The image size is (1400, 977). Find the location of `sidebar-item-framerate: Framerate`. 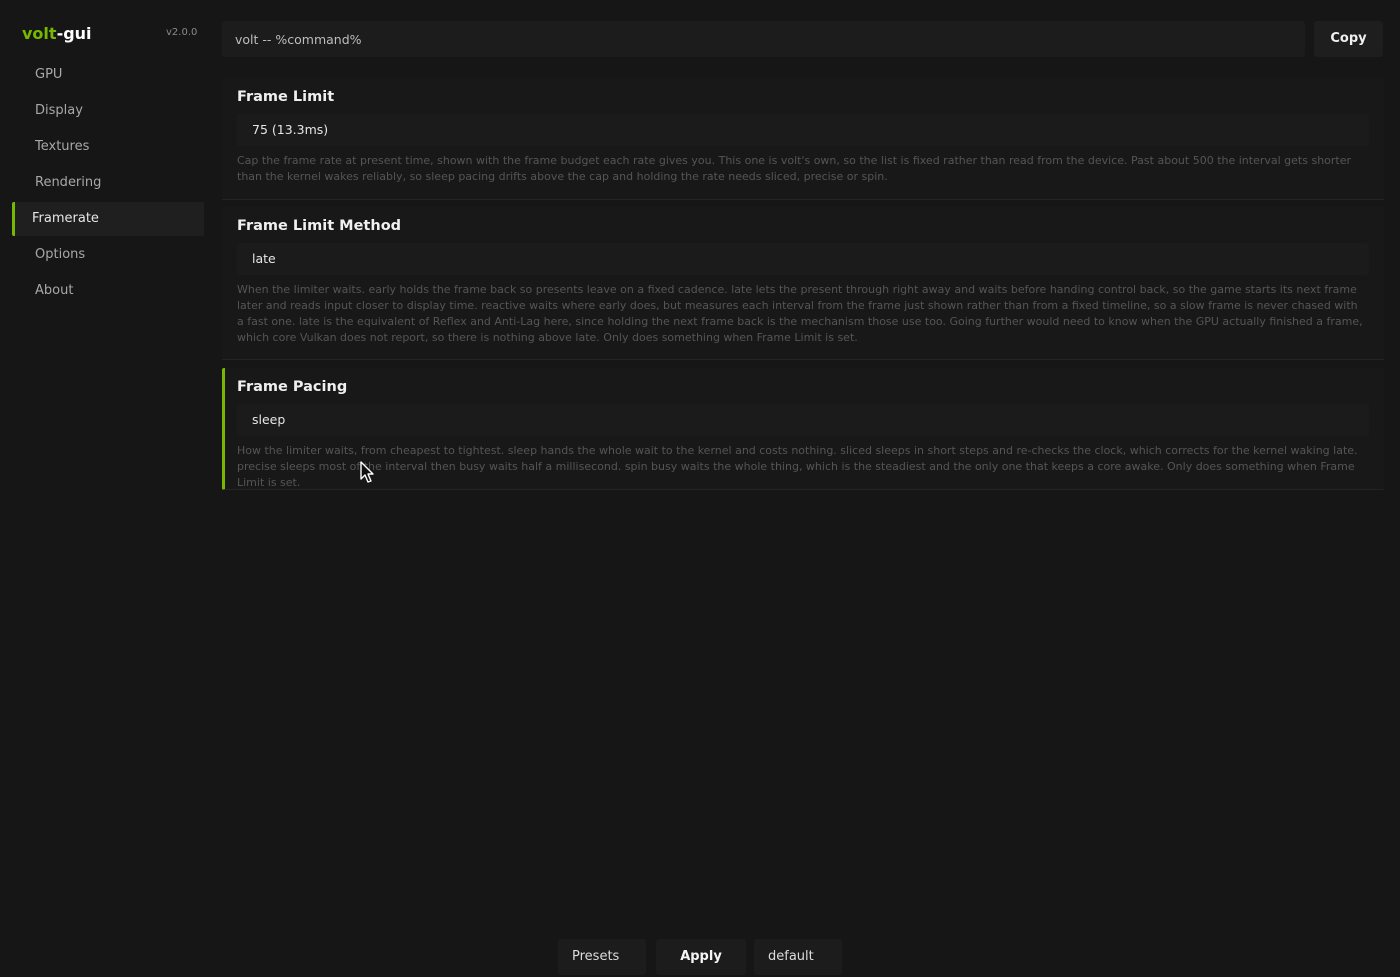

sidebar-item-framerate: Framerate is located at coordinates (108, 219).